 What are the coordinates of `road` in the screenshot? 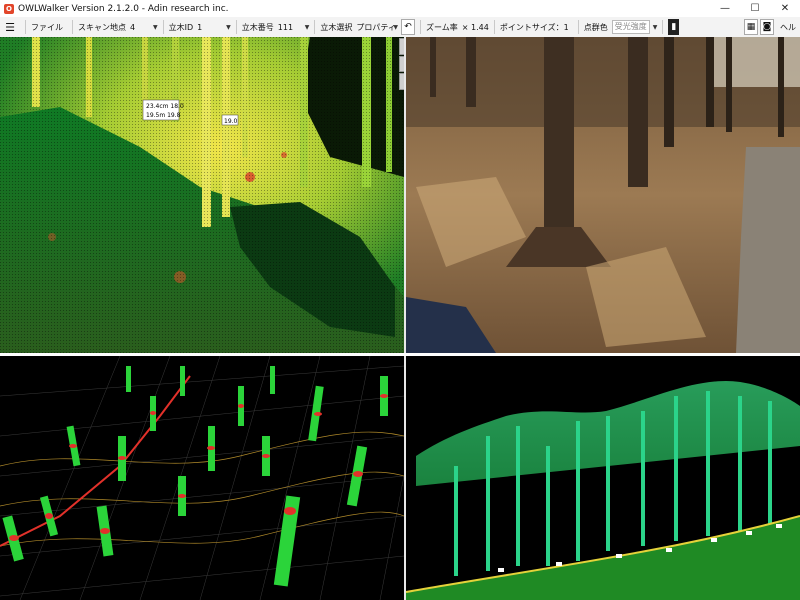 It's located at (768, 250).